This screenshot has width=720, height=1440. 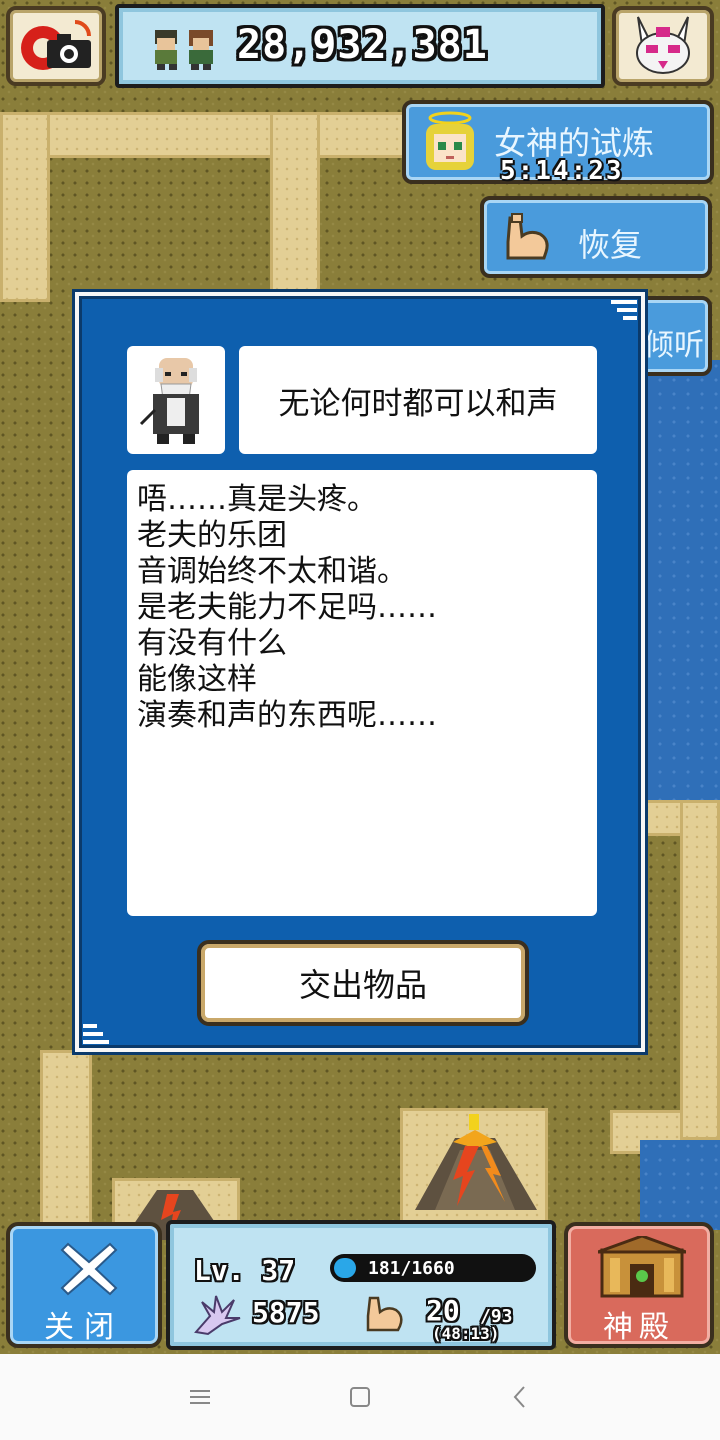 I want to click on dialog-title-box: 无论何时都可以和声, so click(x=418, y=400).